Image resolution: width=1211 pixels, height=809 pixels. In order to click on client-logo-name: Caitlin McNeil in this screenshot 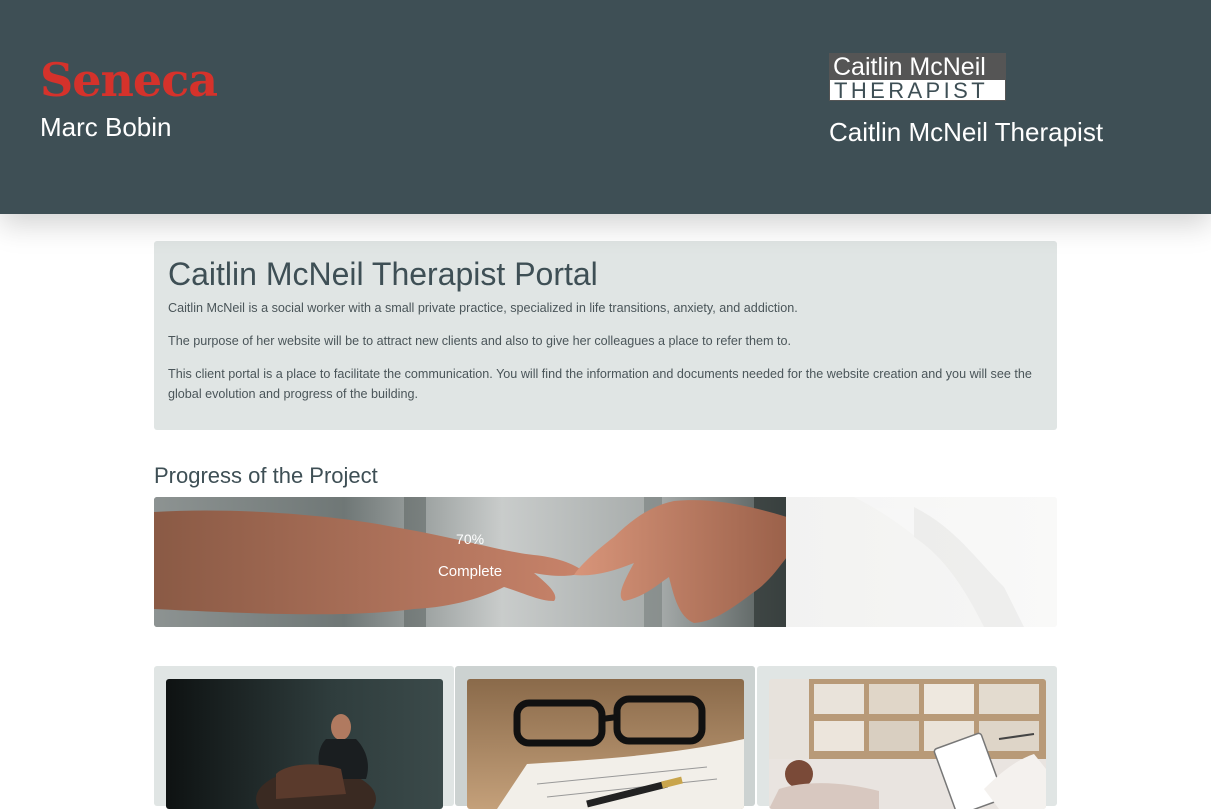, I will do `click(917, 67)`.